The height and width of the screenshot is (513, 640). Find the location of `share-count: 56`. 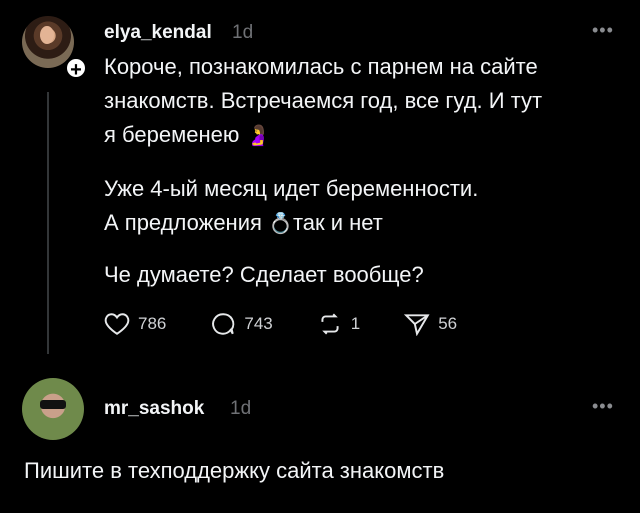

share-count: 56 is located at coordinates (448, 323).